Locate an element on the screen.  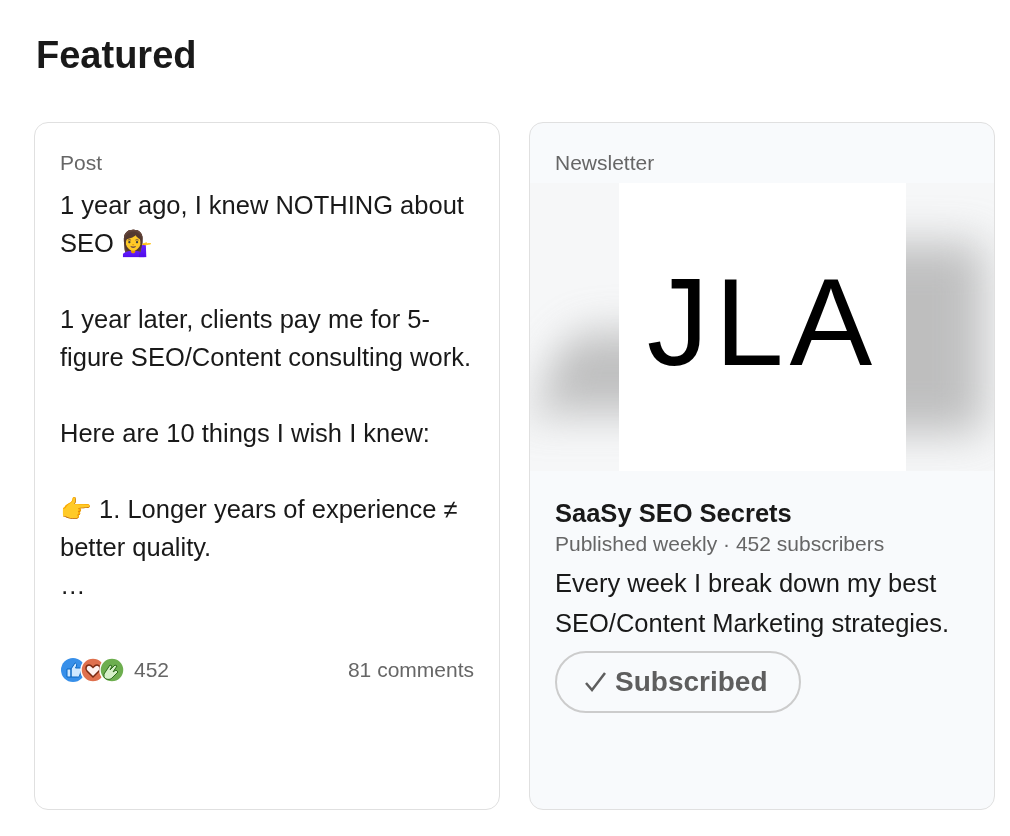
newsletter-description: Every week I break down my best SEO/Content Marketing strategies. is located at coordinates (753, 603).